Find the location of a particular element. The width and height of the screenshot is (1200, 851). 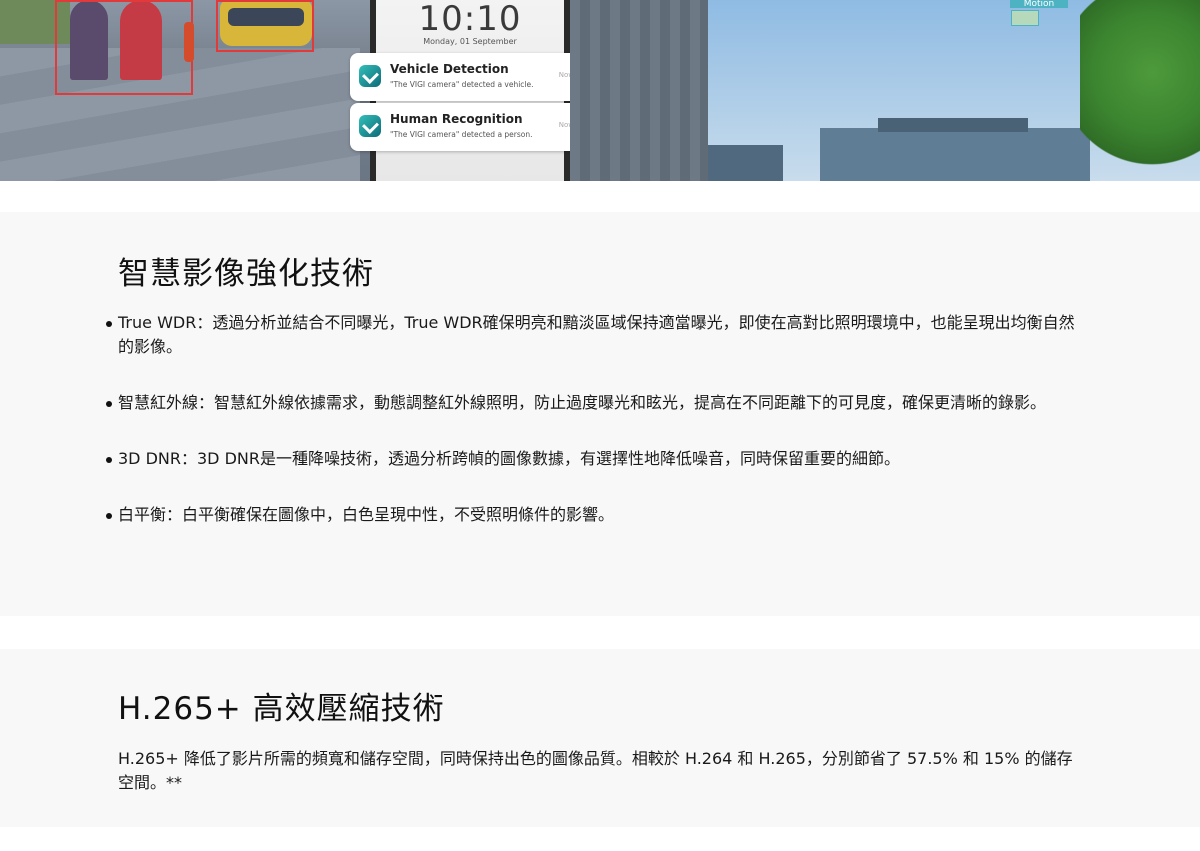

person-detection-box is located at coordinates (124, 47).